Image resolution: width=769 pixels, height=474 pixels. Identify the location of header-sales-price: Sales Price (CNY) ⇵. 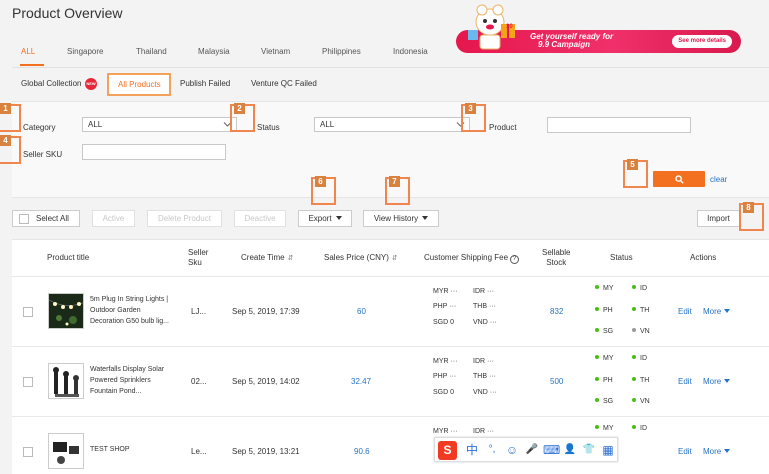
(361, 258).